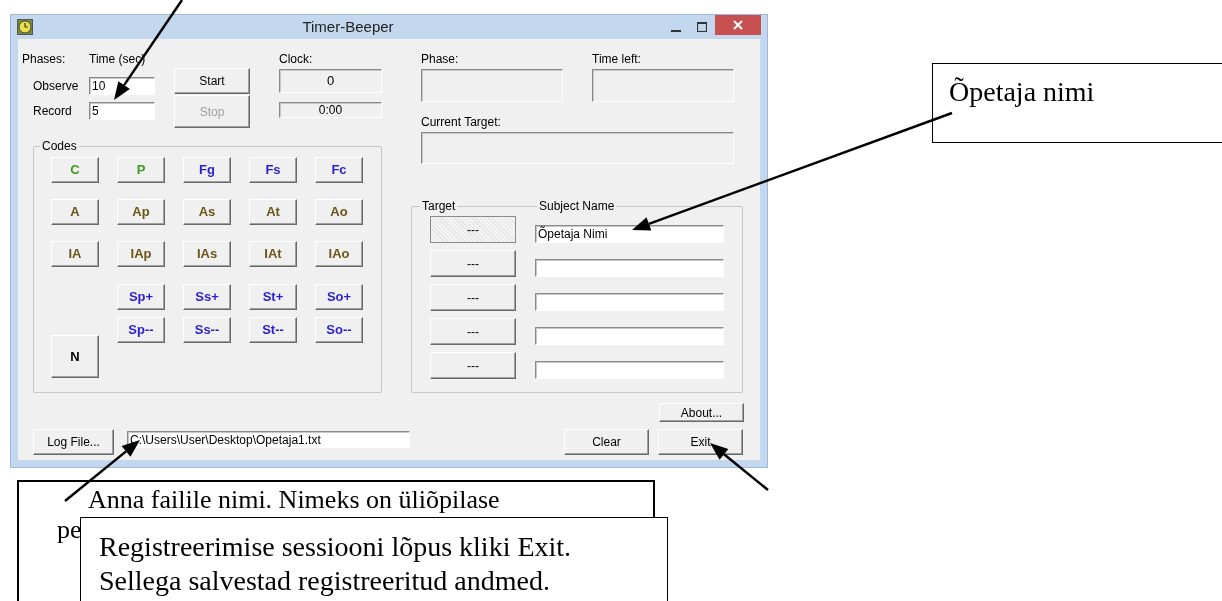 The image size is (1222, 601). I want to click on code-button: As, so click(207, 212).